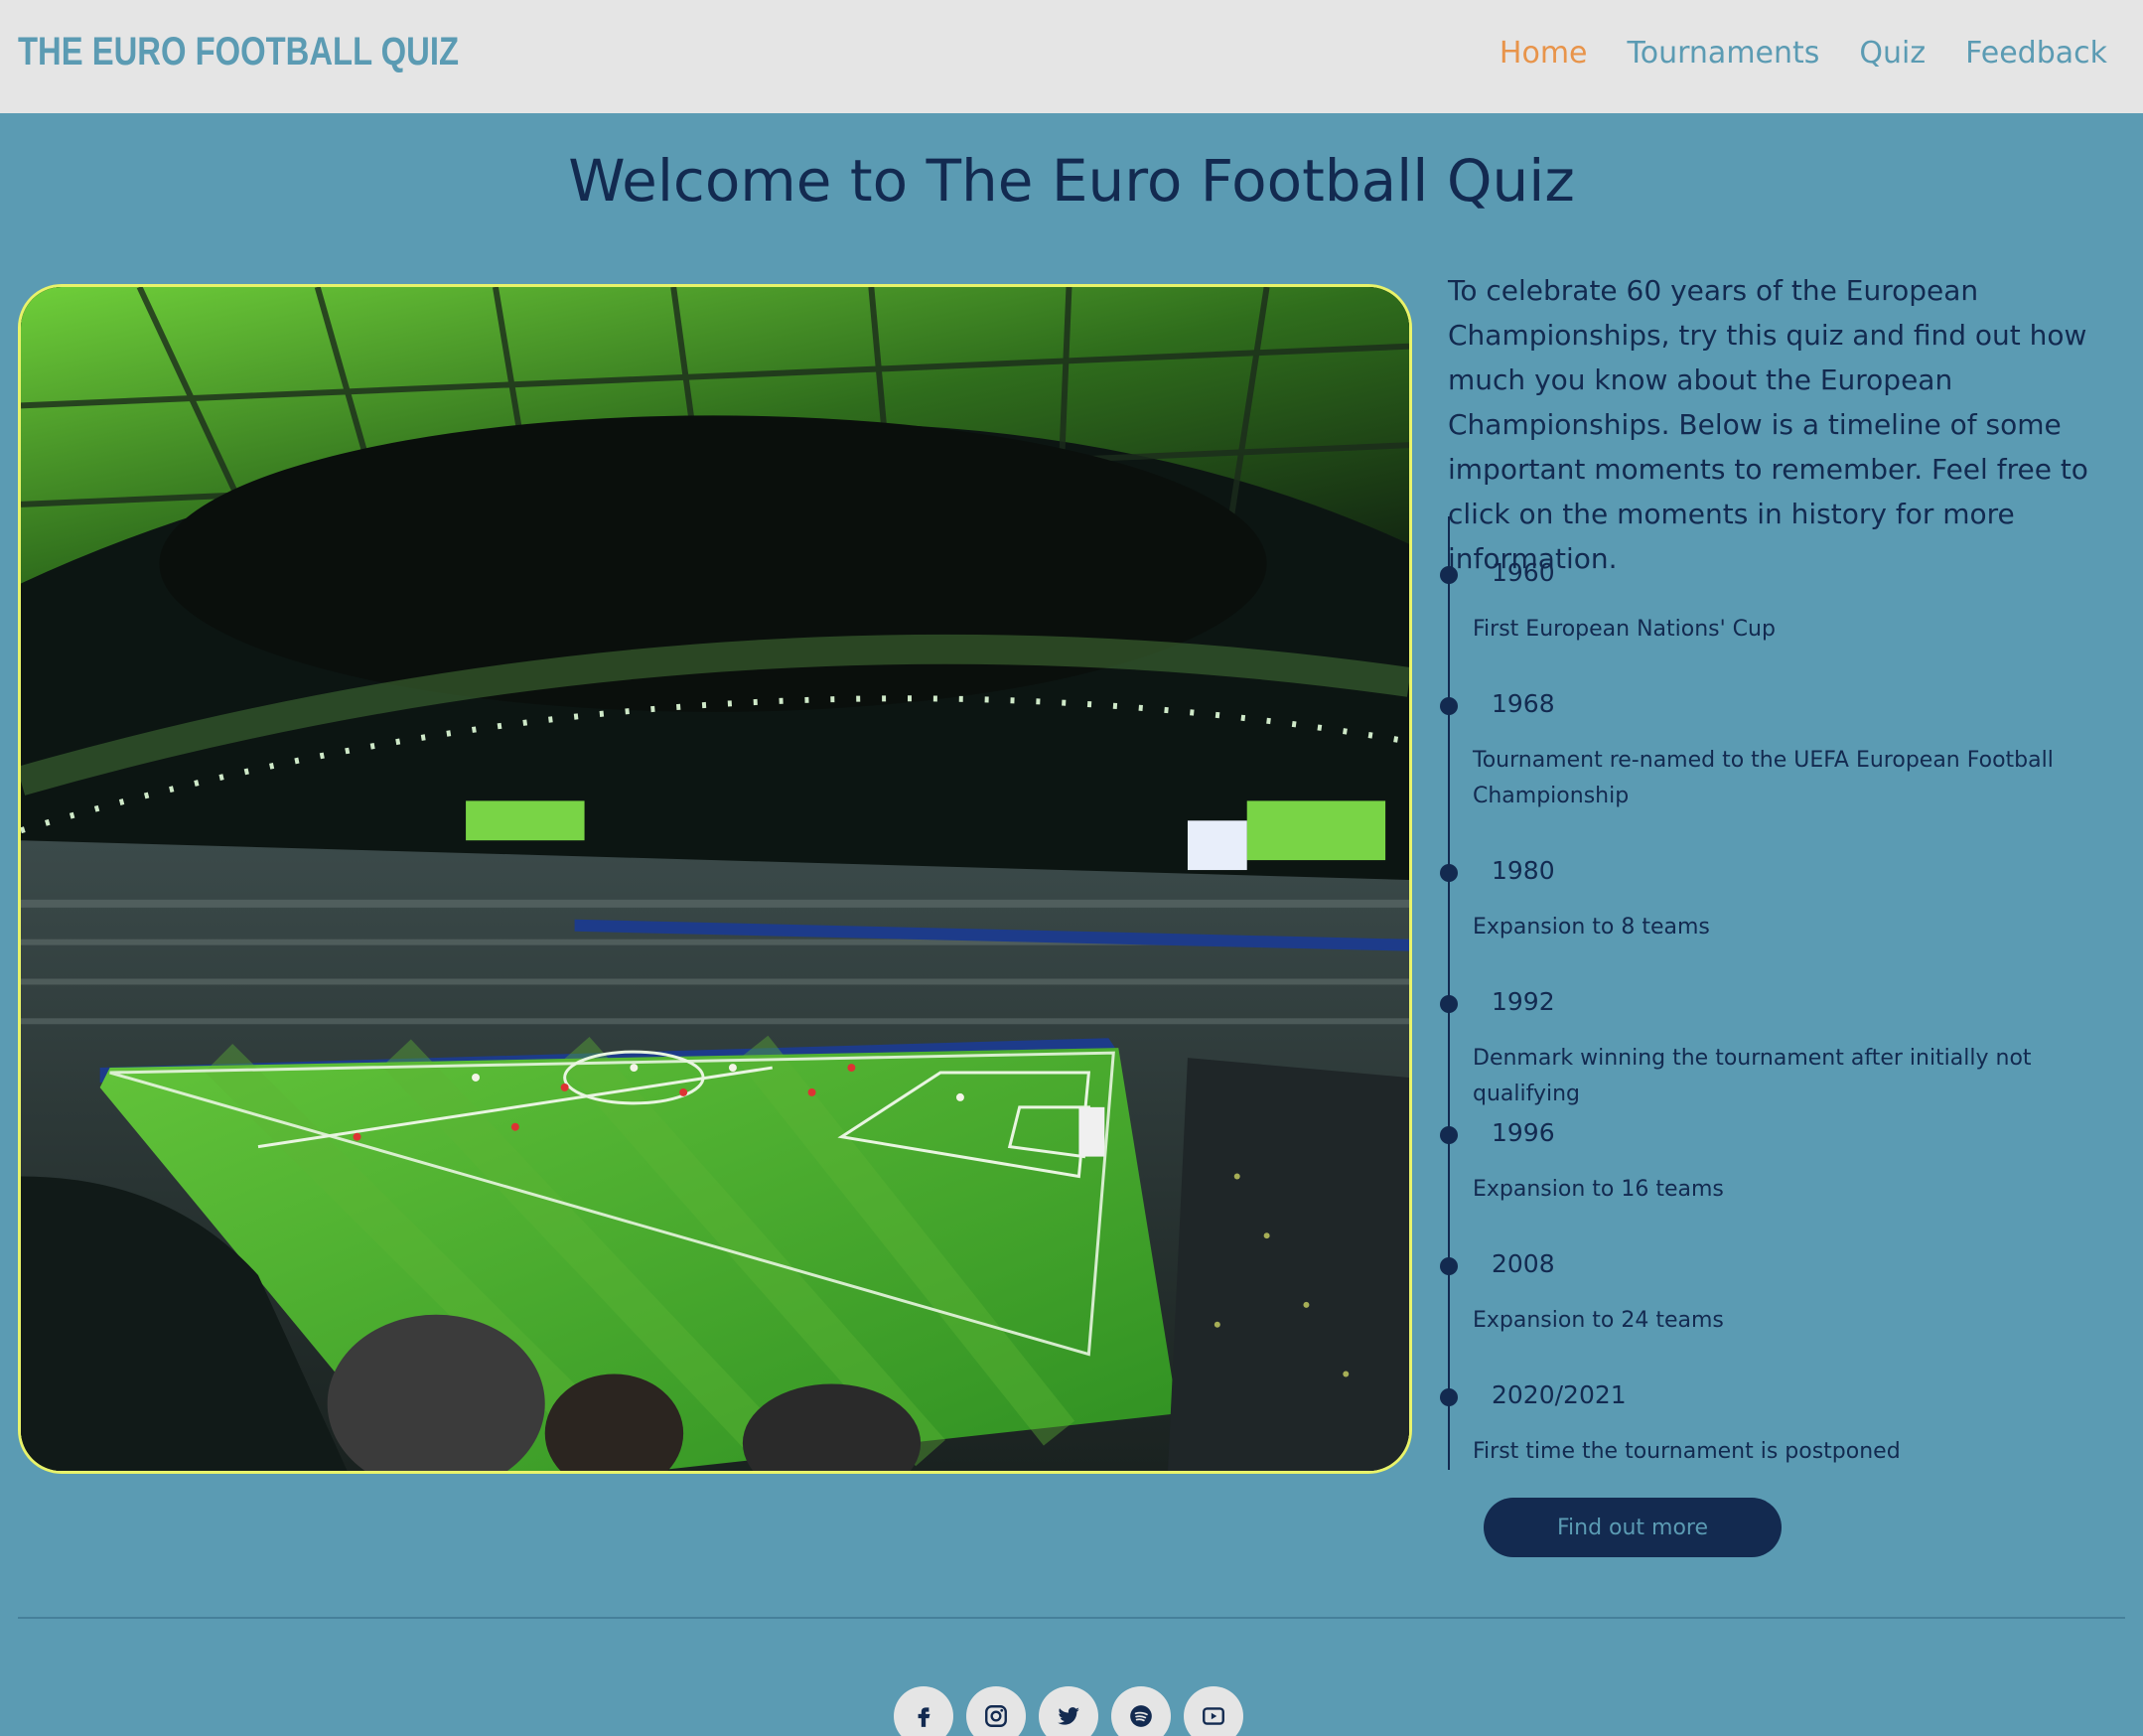 Image resolution: width=2143 pixels, height=1736 pixels. Describe the element at coordinates (1598, 1189) in the screenshot. I see `timeline-text: Expansion to 16 teams` at that location.